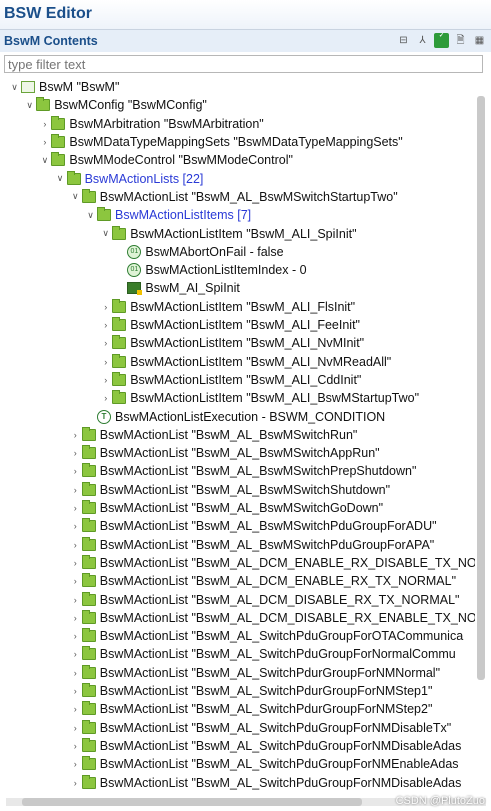  Describe the element at coordinates (481, 388) in the screenshot. I see `vertical-scrollbar-thumb` at that location.